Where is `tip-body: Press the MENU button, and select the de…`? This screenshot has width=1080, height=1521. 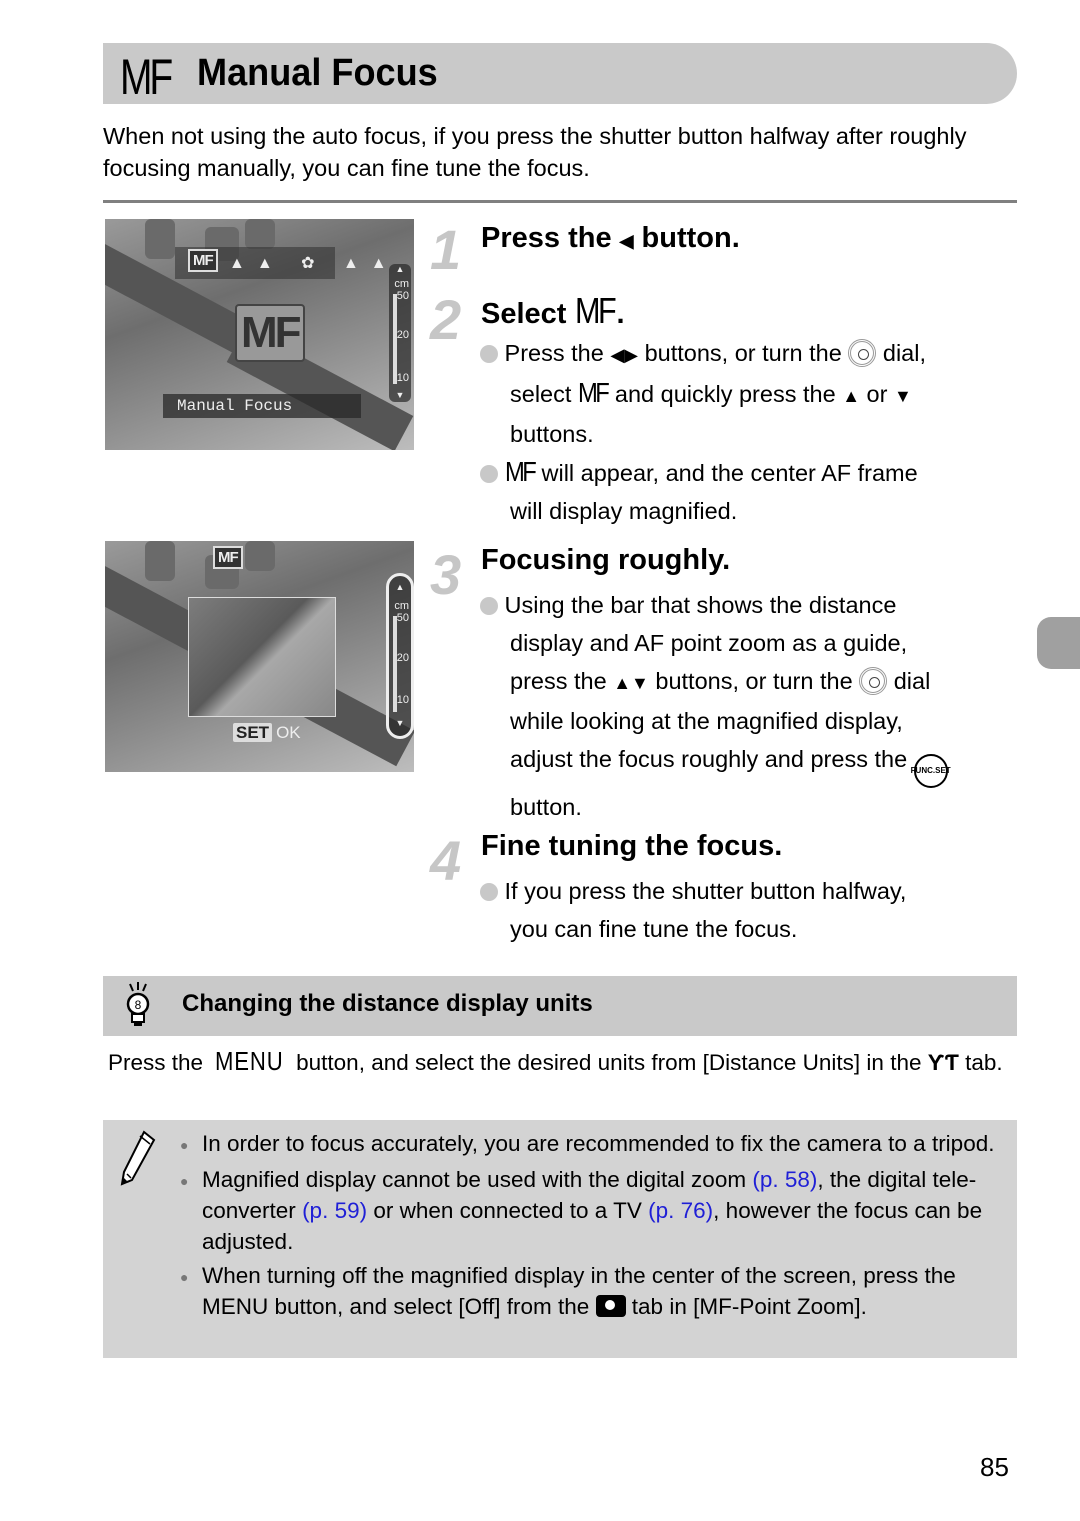 tip-body: Press the MENU button, and select the de… is located at coordinates (565, 1062).